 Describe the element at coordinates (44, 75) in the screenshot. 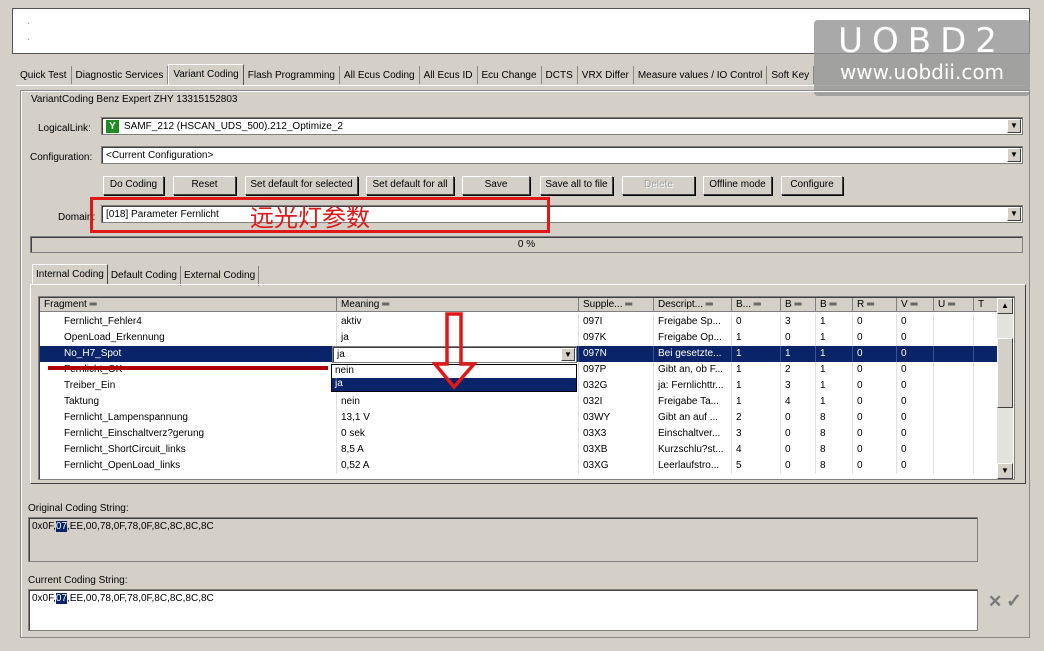

I see `tab-quick-test: Quick Test` at that location.